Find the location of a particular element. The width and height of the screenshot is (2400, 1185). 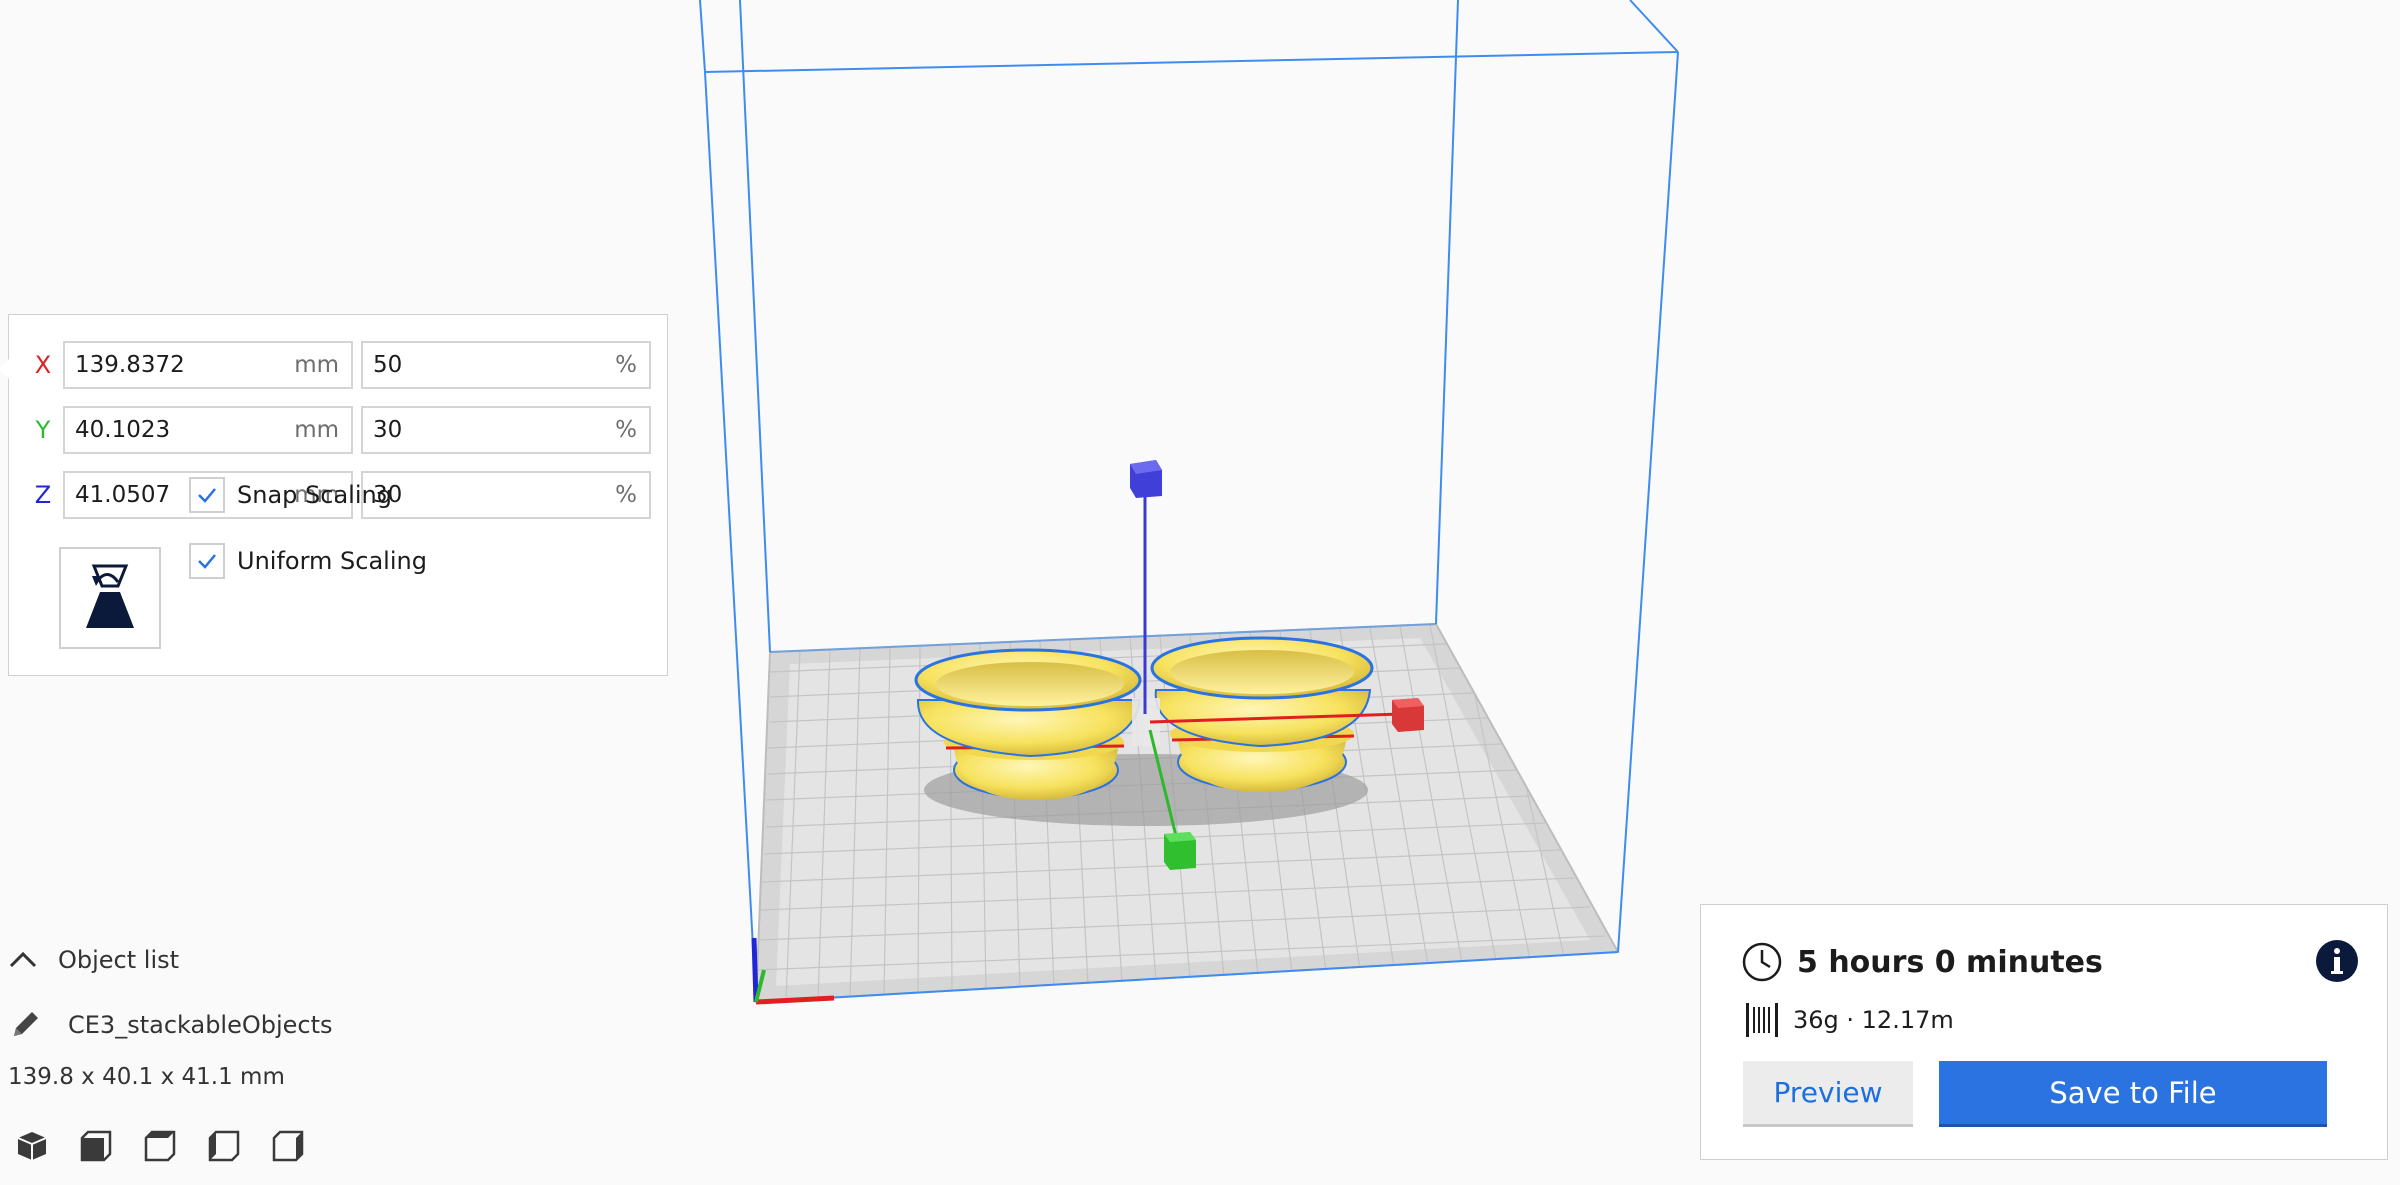

view-front-icon is located at coordinates (96, 1146).